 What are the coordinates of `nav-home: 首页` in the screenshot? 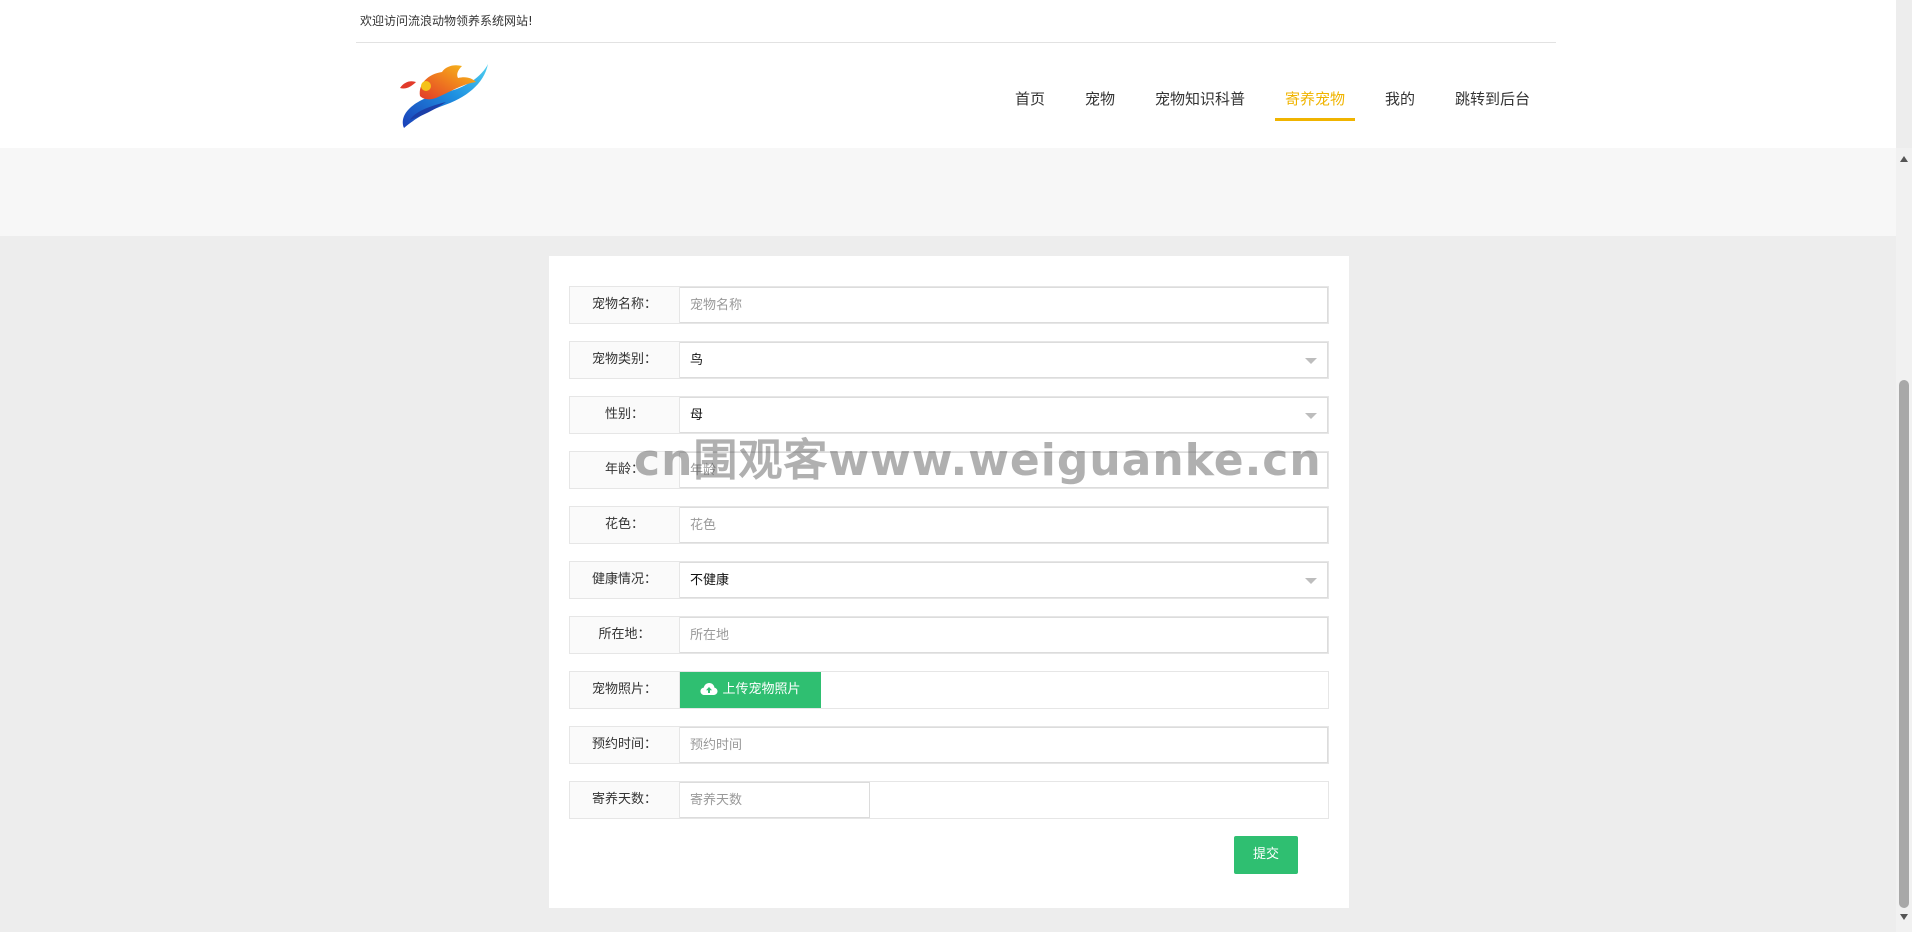 It's located at (1030, 98).